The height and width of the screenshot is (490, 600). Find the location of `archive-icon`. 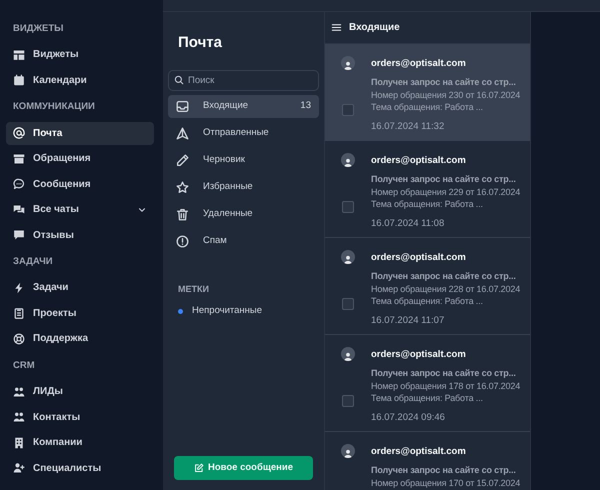

archive-icon is located at coordinates (19, 158).